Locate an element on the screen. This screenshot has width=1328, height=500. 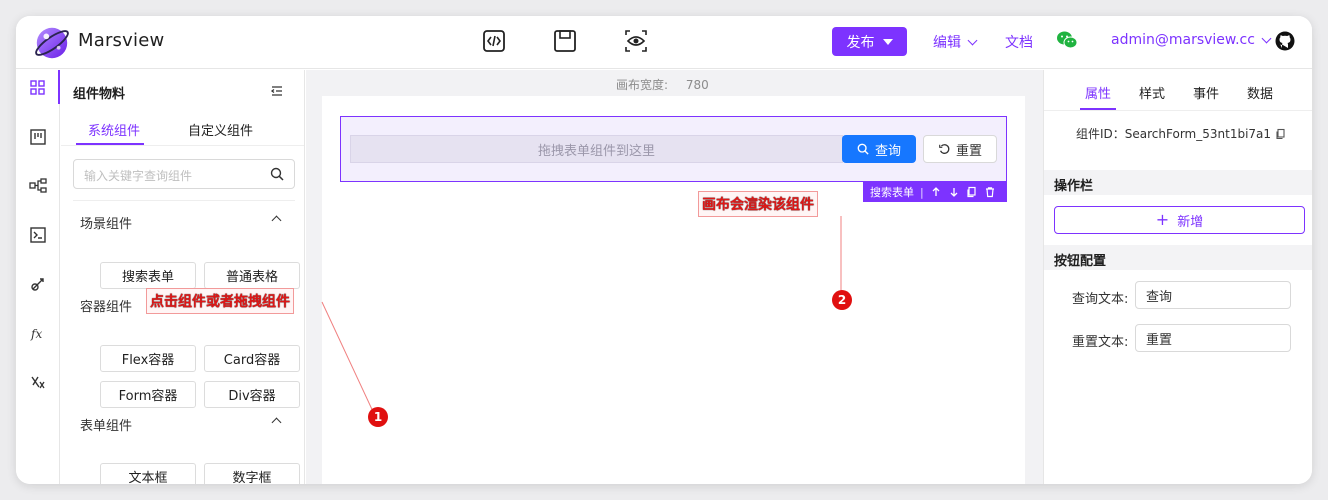
variables-icon is located at coordinates (38, 382).